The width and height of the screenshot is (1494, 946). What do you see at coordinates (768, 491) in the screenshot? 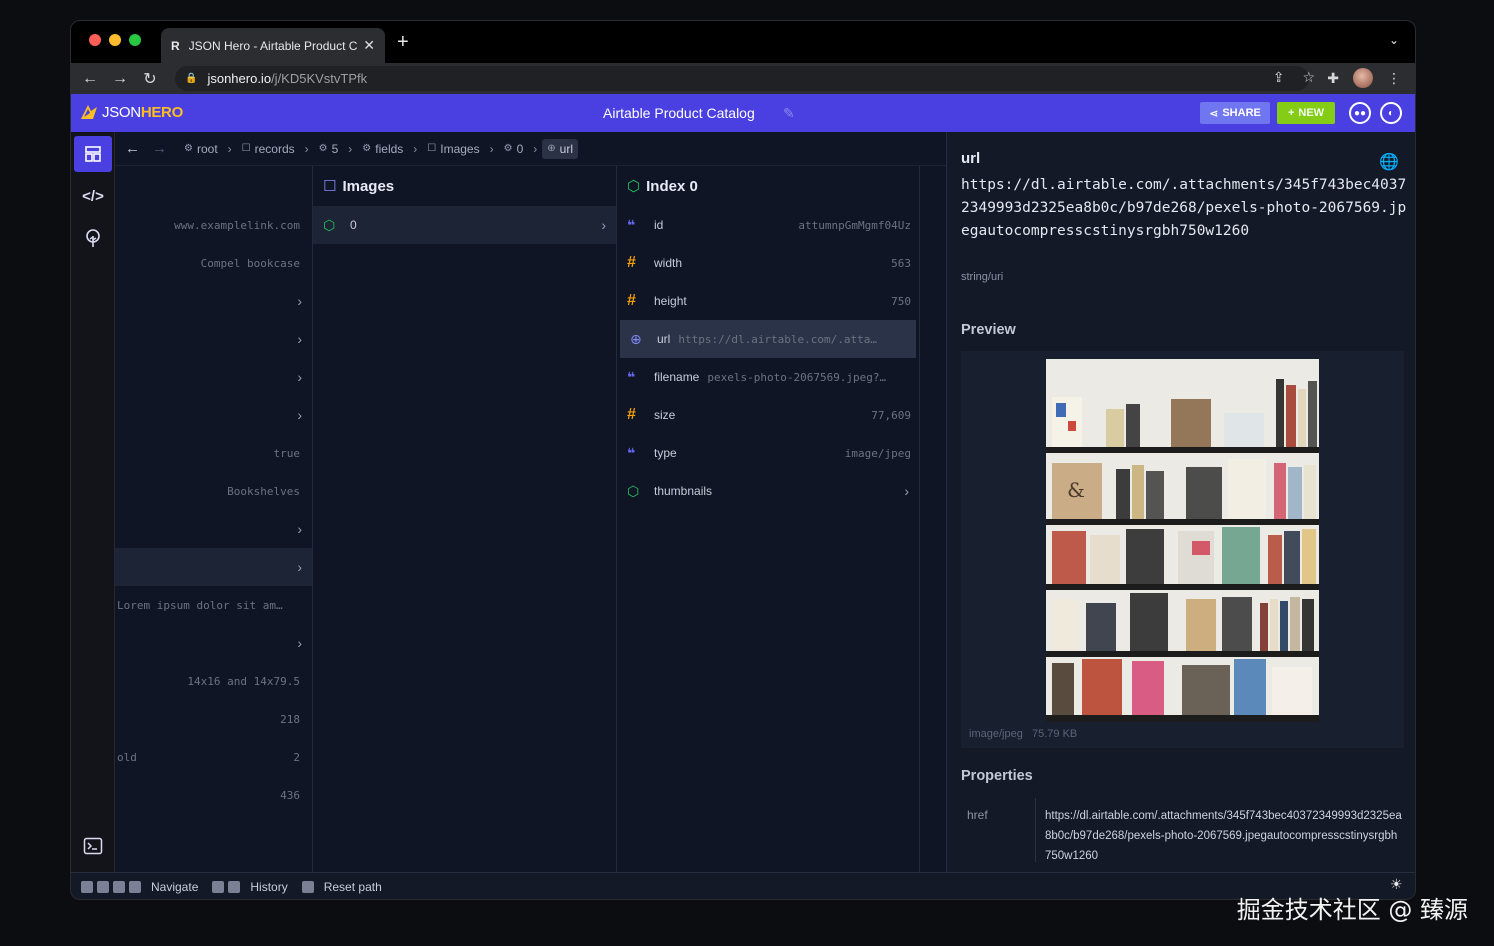
I see `list-item: ⬡ thumbnails ›` at bounding box center [768, 491].